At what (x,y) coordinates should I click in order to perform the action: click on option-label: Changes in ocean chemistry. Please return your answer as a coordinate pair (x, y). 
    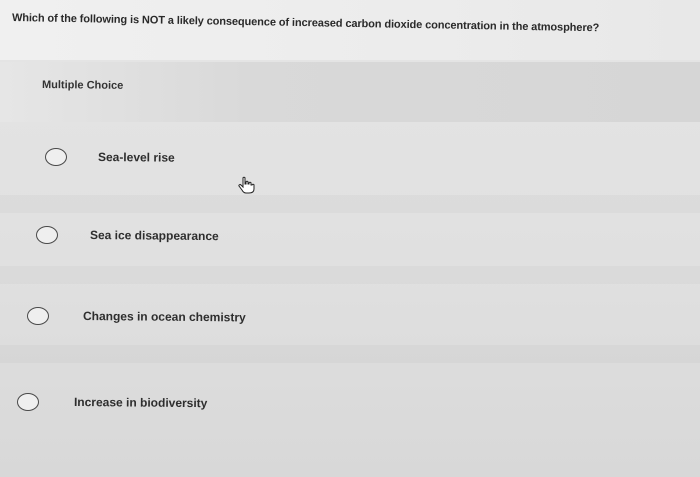
    Looking at the image, I should click on (164, 317).